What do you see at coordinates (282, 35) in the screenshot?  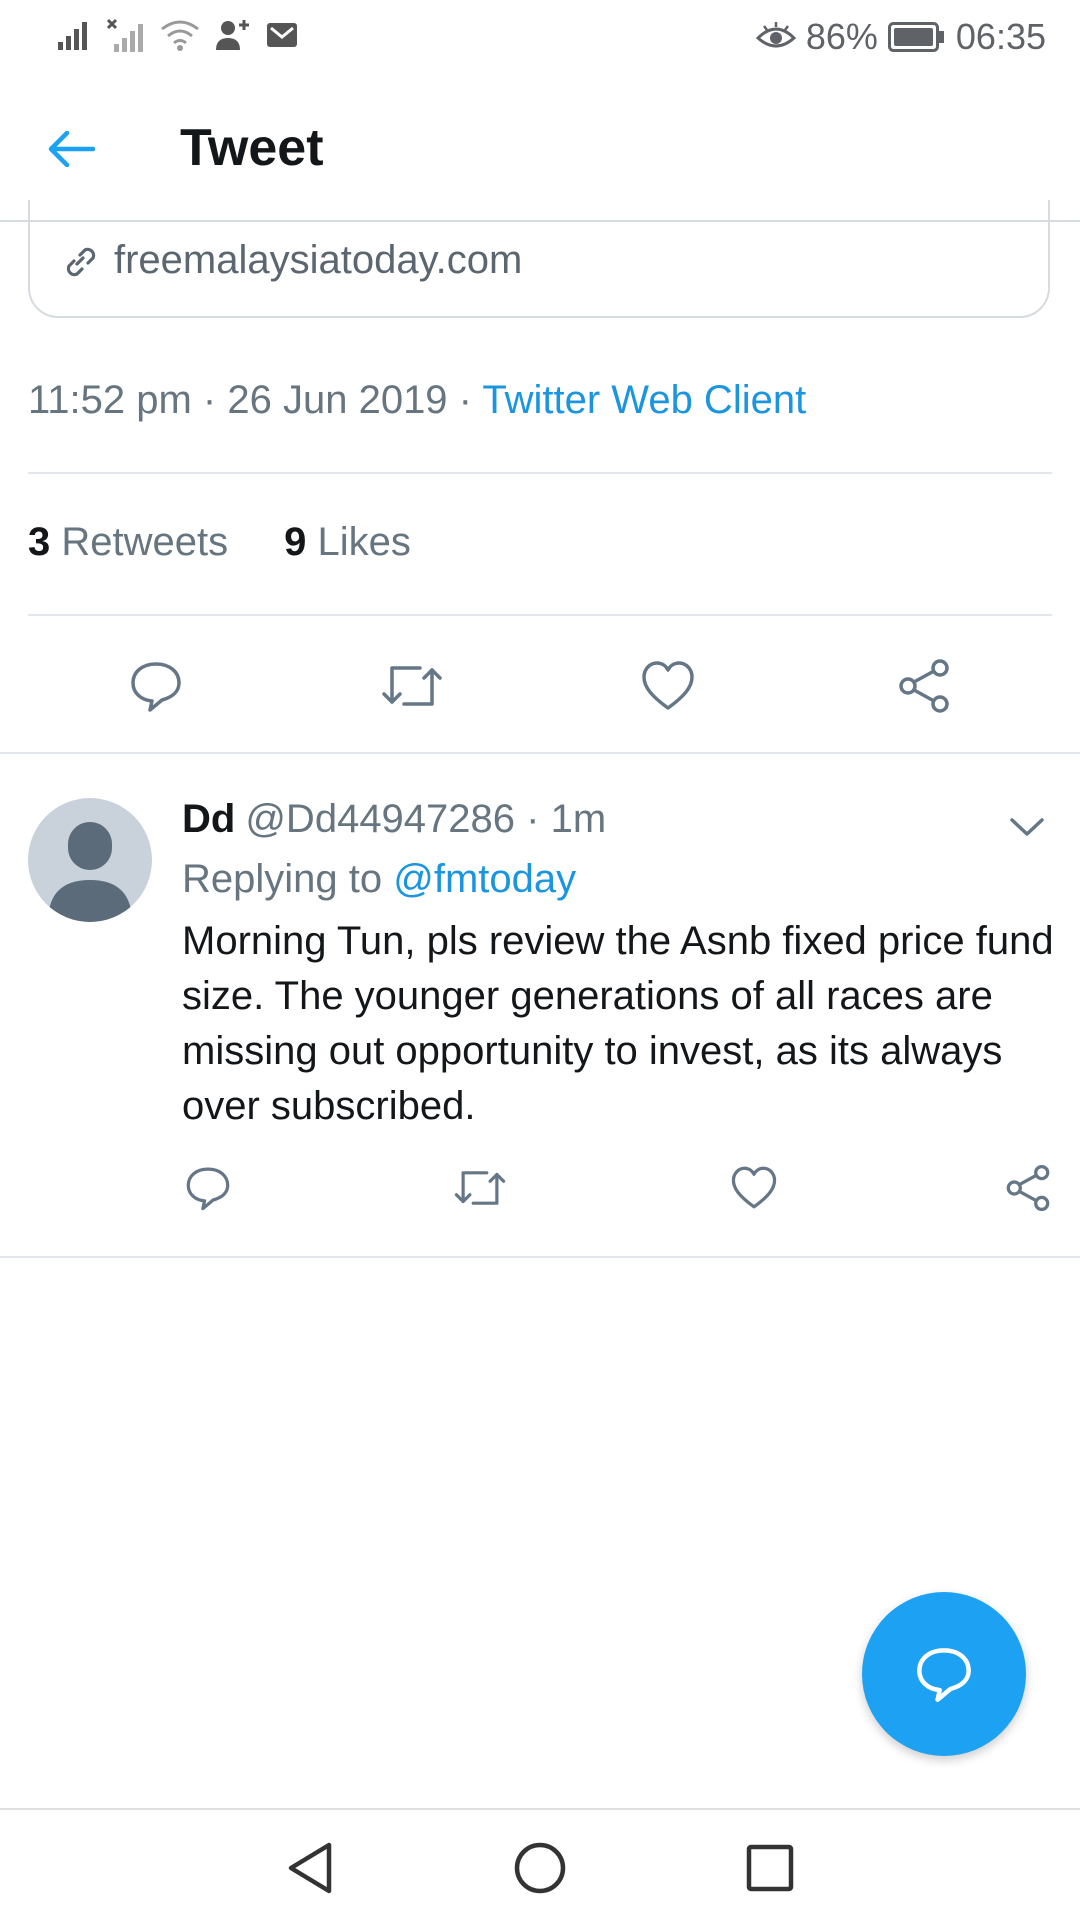 I see `mail-icon` at bounding box center [282, 35].